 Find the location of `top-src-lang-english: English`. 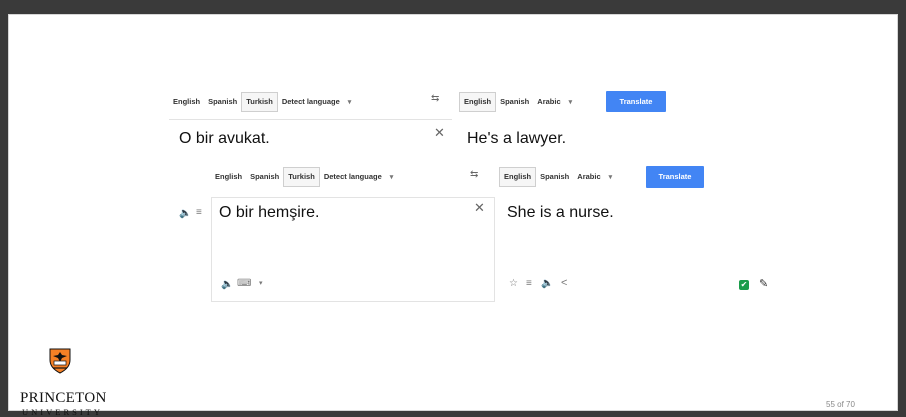

top-src-lang-english: English is located at coordinates (186, 102).